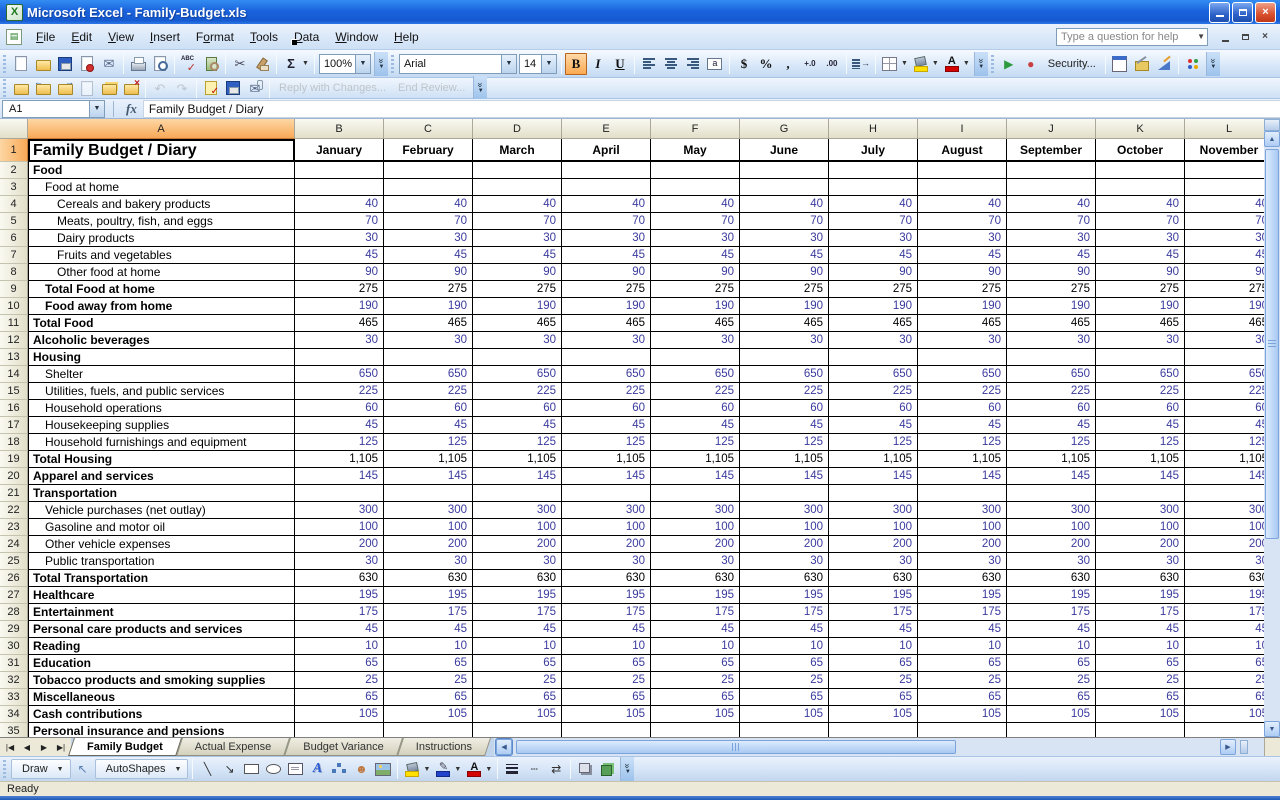 The image size is (1280, 800). Describe the element at coordinates (428, 425) in the screenshot. I see `cell-C17: 45` at that location.